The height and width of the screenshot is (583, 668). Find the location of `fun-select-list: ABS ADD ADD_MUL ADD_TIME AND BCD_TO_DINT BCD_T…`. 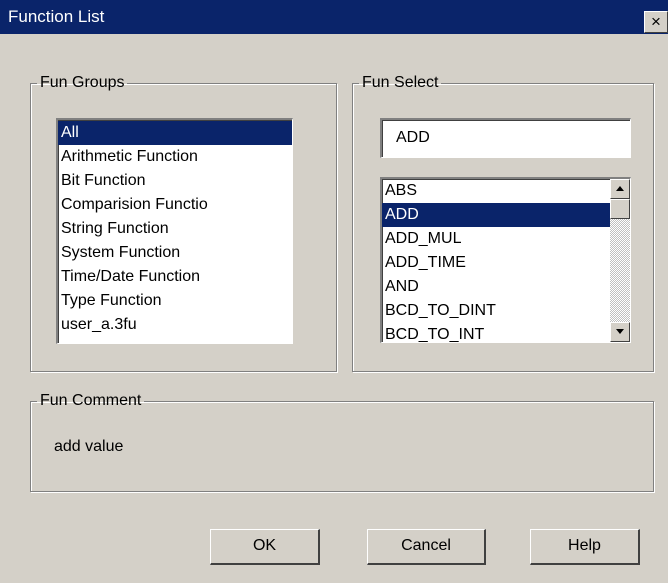

fun-select-list: ABS ADD ADD_MUL ADD_TIME AND BCD_TO_DINT BCD_T… is located at coordinates (505, 260).